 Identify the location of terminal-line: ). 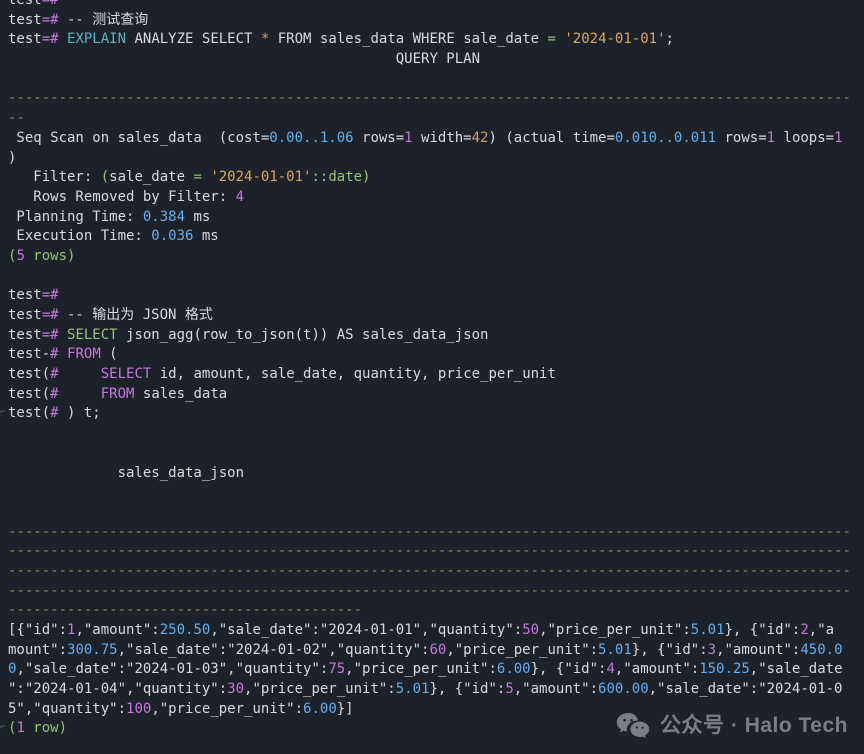
(12, 157).